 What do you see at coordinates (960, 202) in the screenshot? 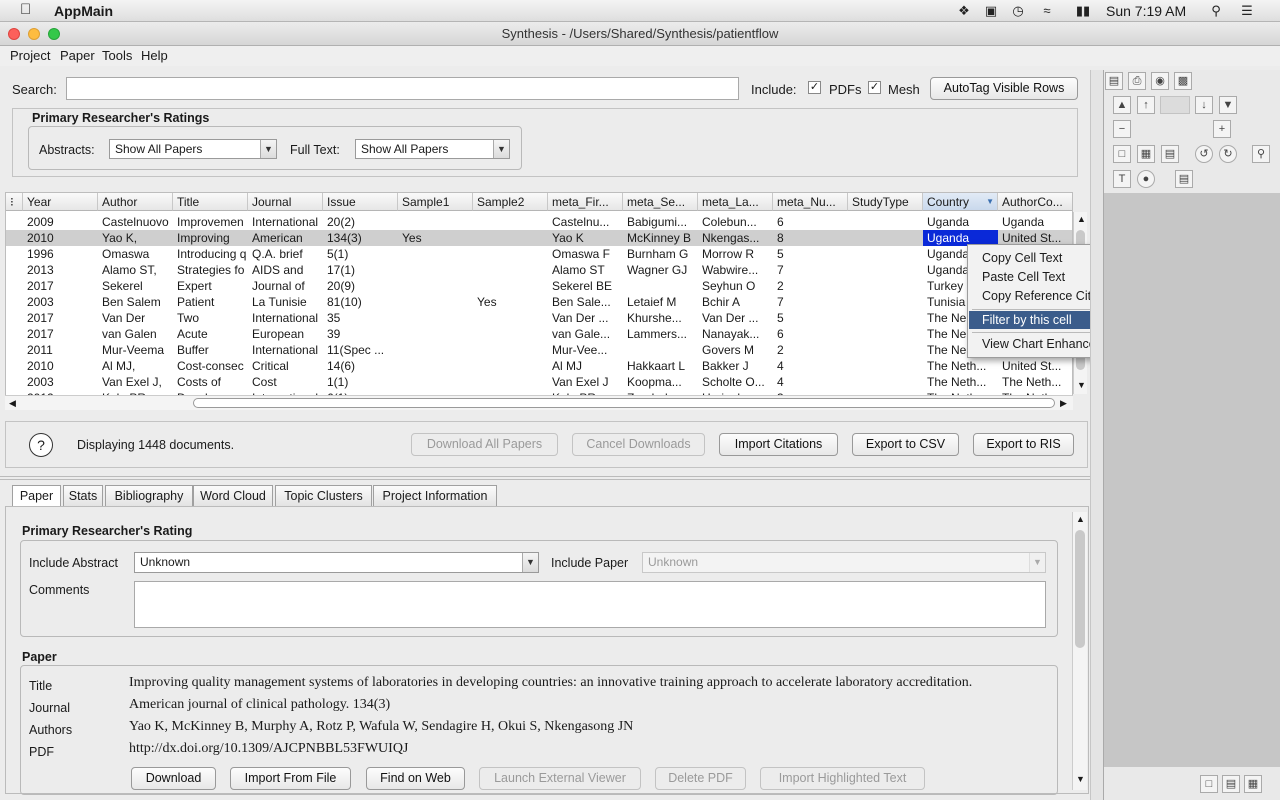
I see `column-header: Country ▼` at bounding box center [960, 202].